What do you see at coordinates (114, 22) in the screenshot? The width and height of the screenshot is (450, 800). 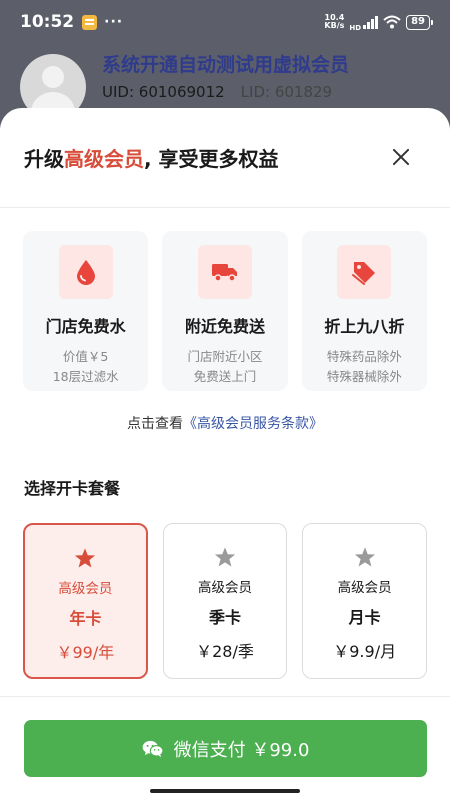 I see `more-notifications-icon: ···` at bounding box center [114, 22].